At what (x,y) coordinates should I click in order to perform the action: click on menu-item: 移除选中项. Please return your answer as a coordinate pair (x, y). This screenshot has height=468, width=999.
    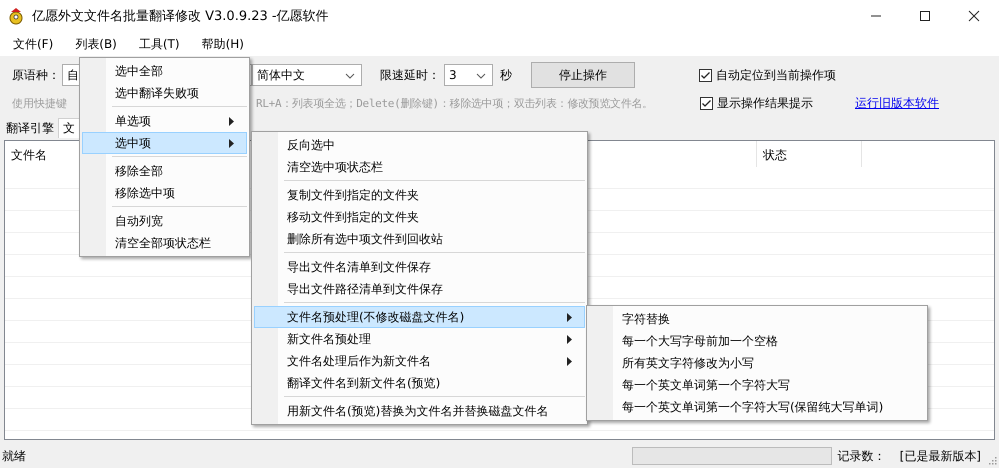
    Looking at the image, I should click on (164, 193).